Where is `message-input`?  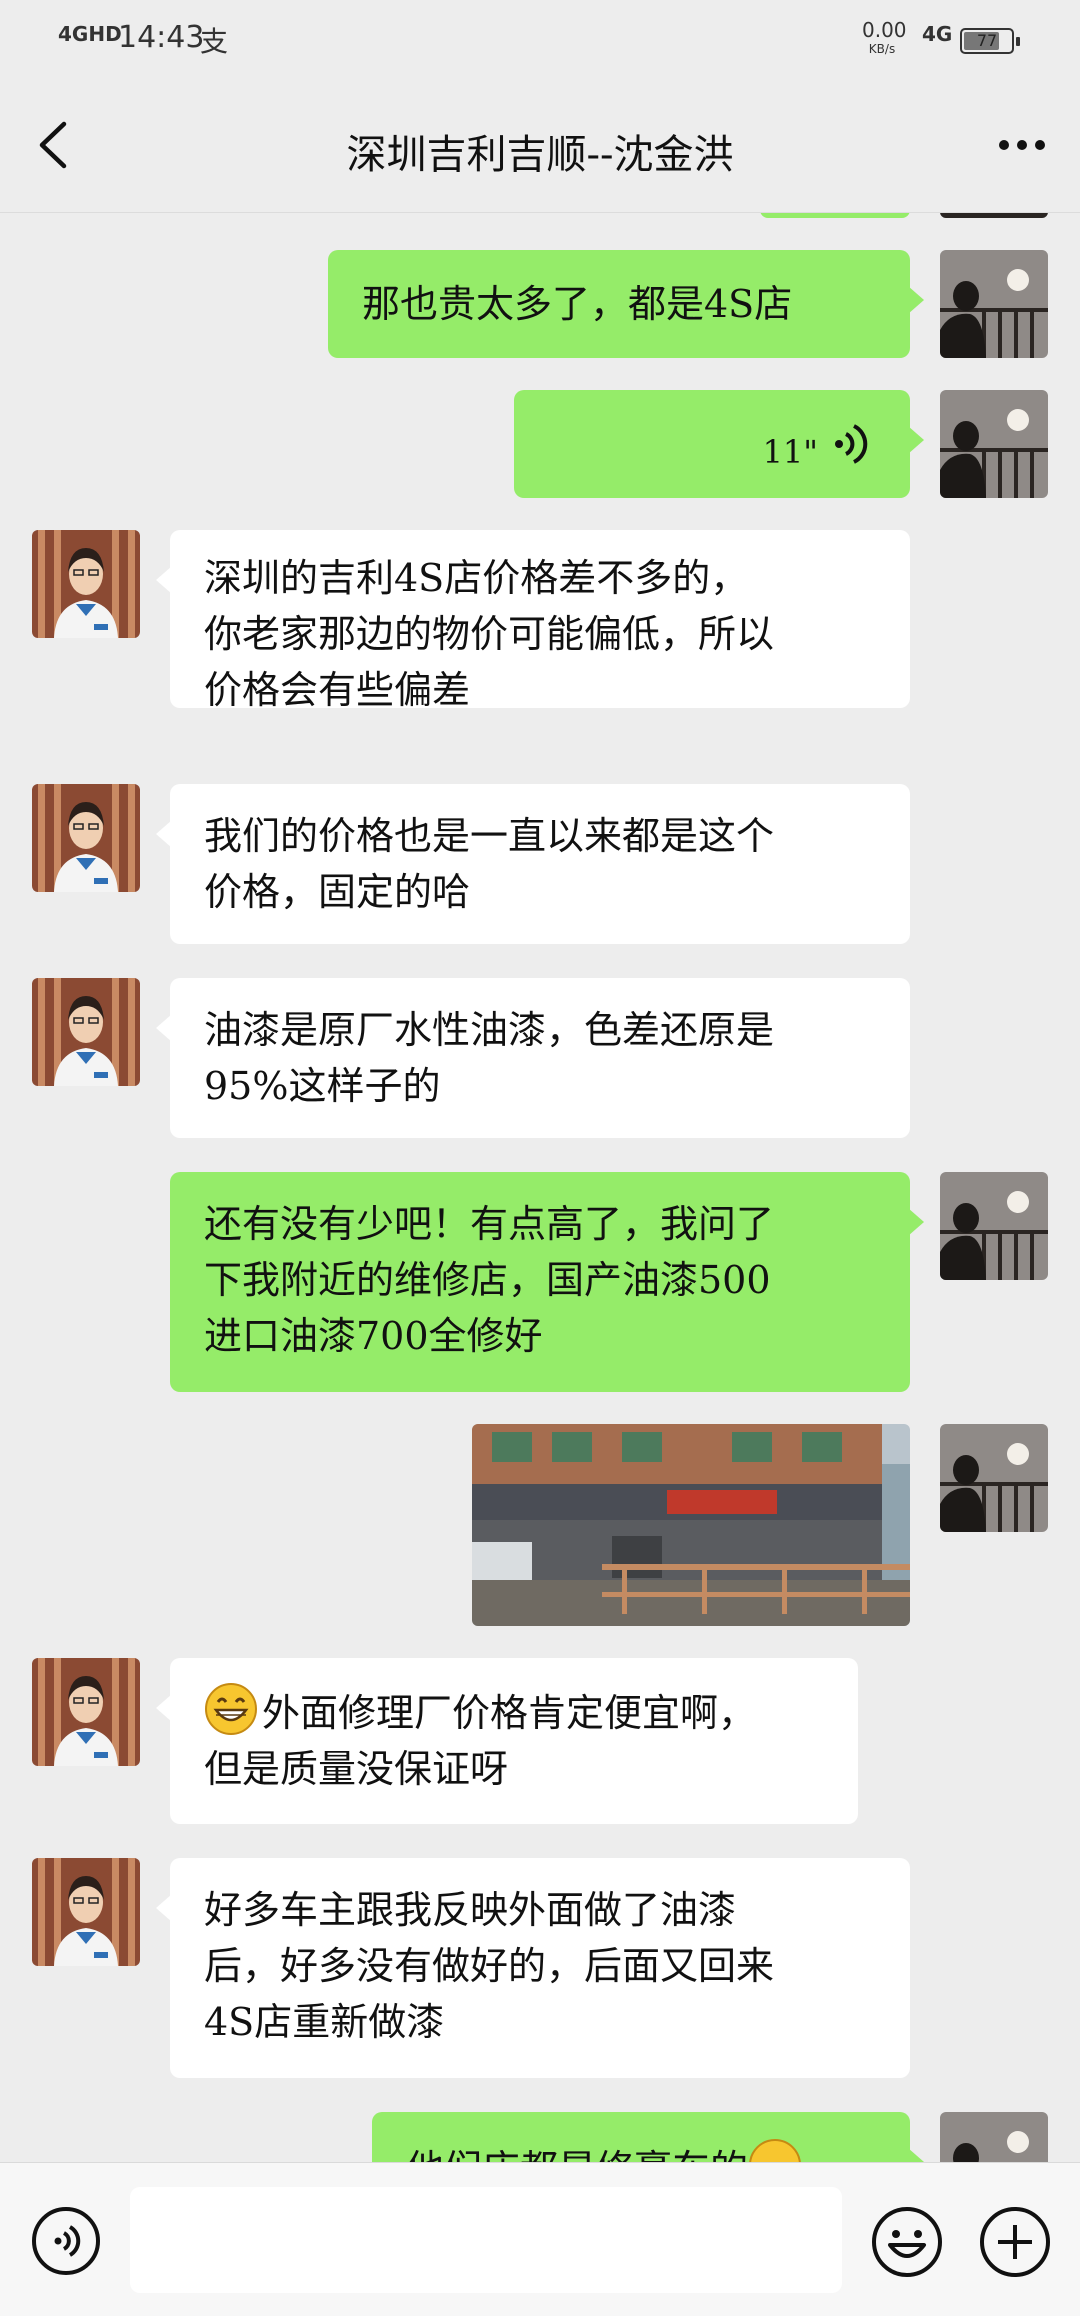 message-input is located at coordinates (486, 2240).